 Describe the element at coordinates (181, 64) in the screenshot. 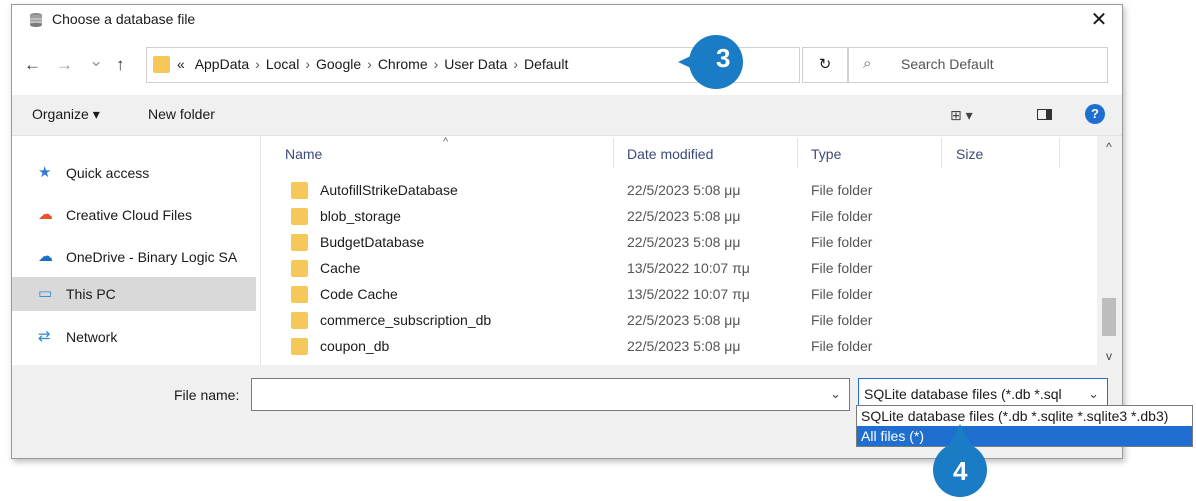

I see `breadcrumb-overflow: «` at that location.